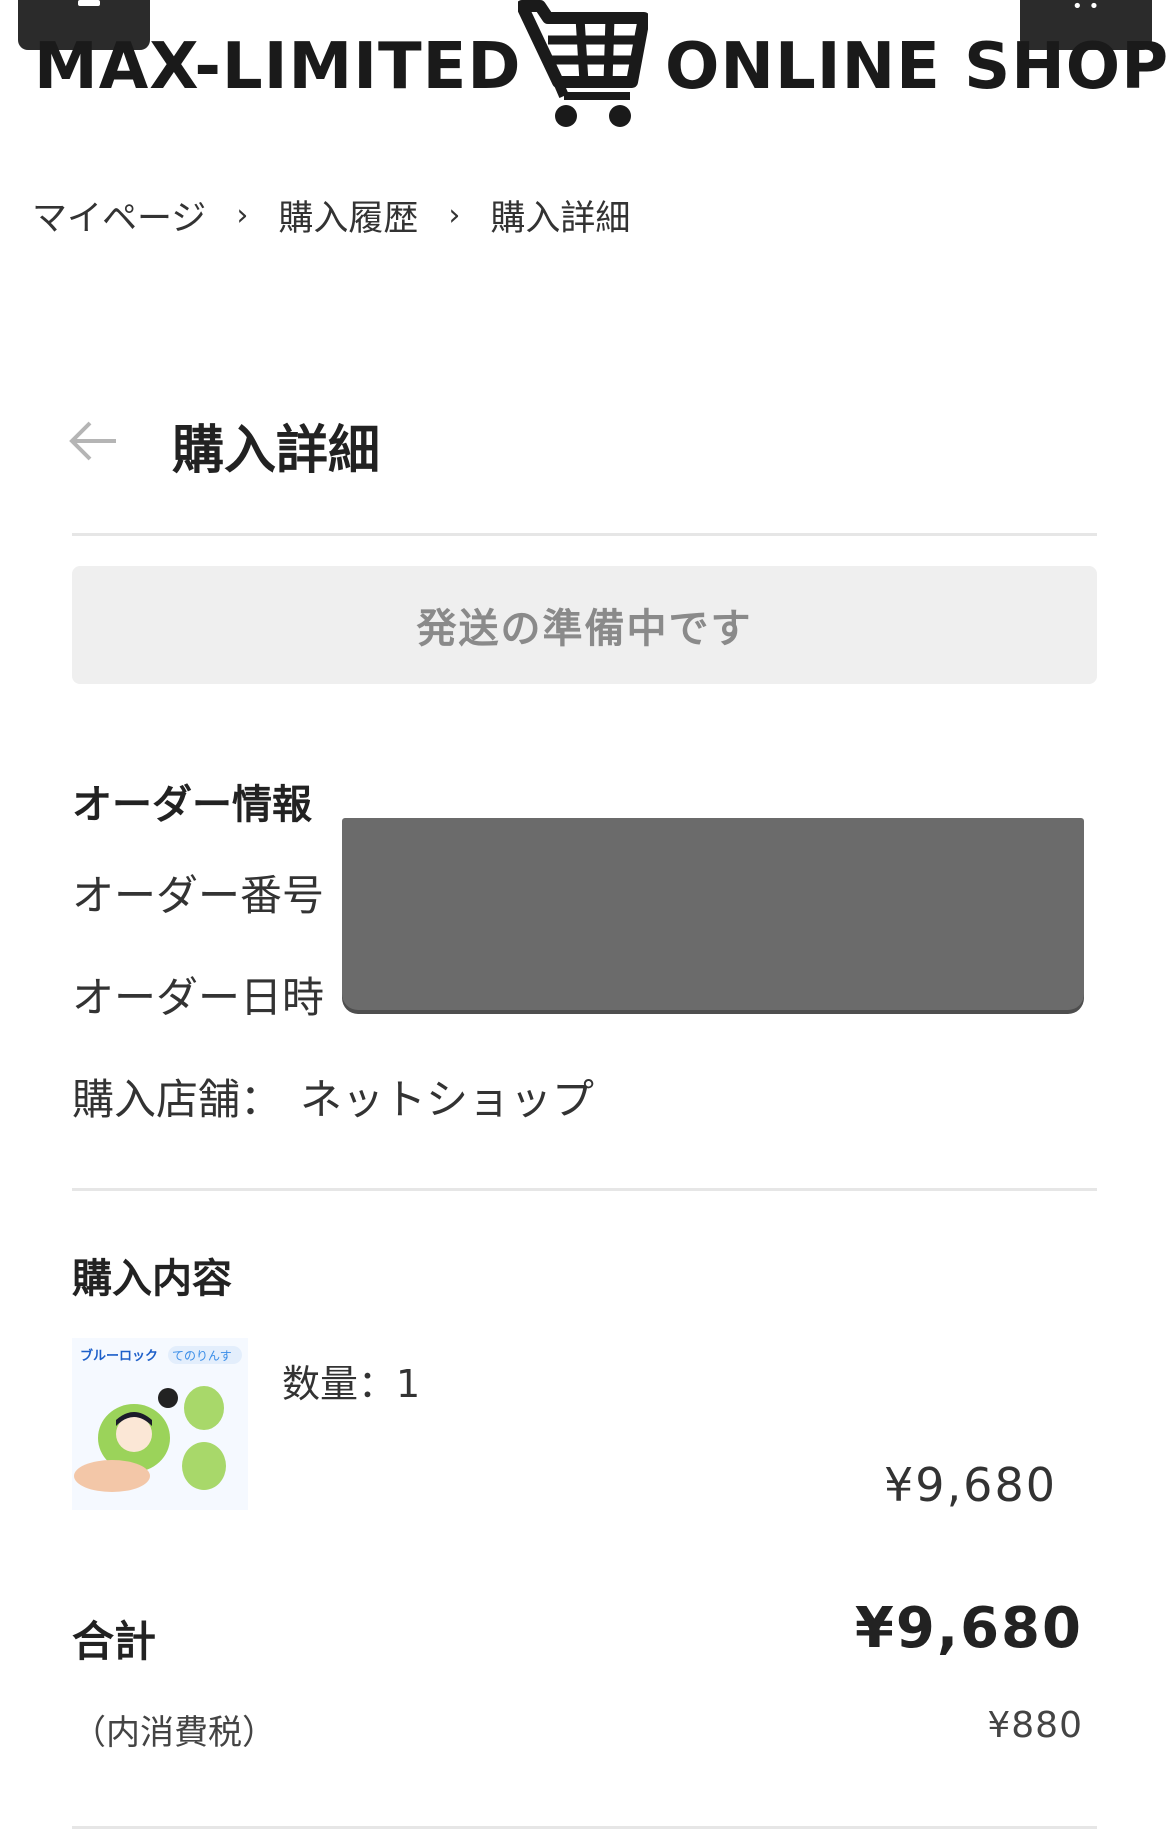 Image resolution: width=1169 pixels, height=1835 pixels. Describe the element at coordinates (560, 219) in the screenshot. I see `breadcrumb-current: 購入詳細` at that location.